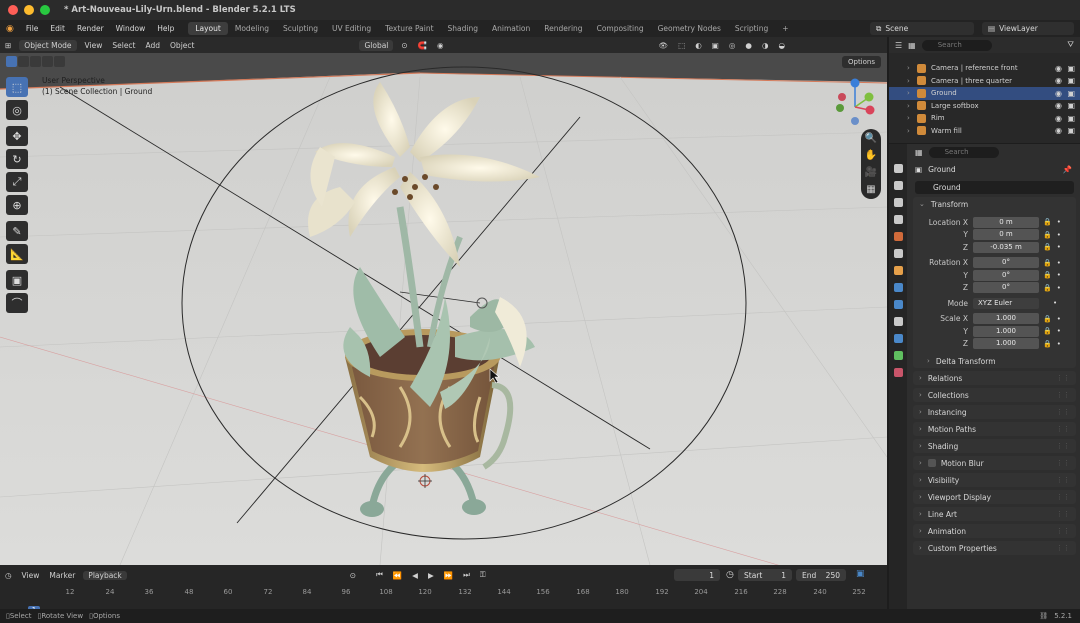 This screenshot has width=1080, height=623. What do you see at coordinates (47, 61) in the screenshot?
I see `select-invert-icon` at bounding box center [47, 61].